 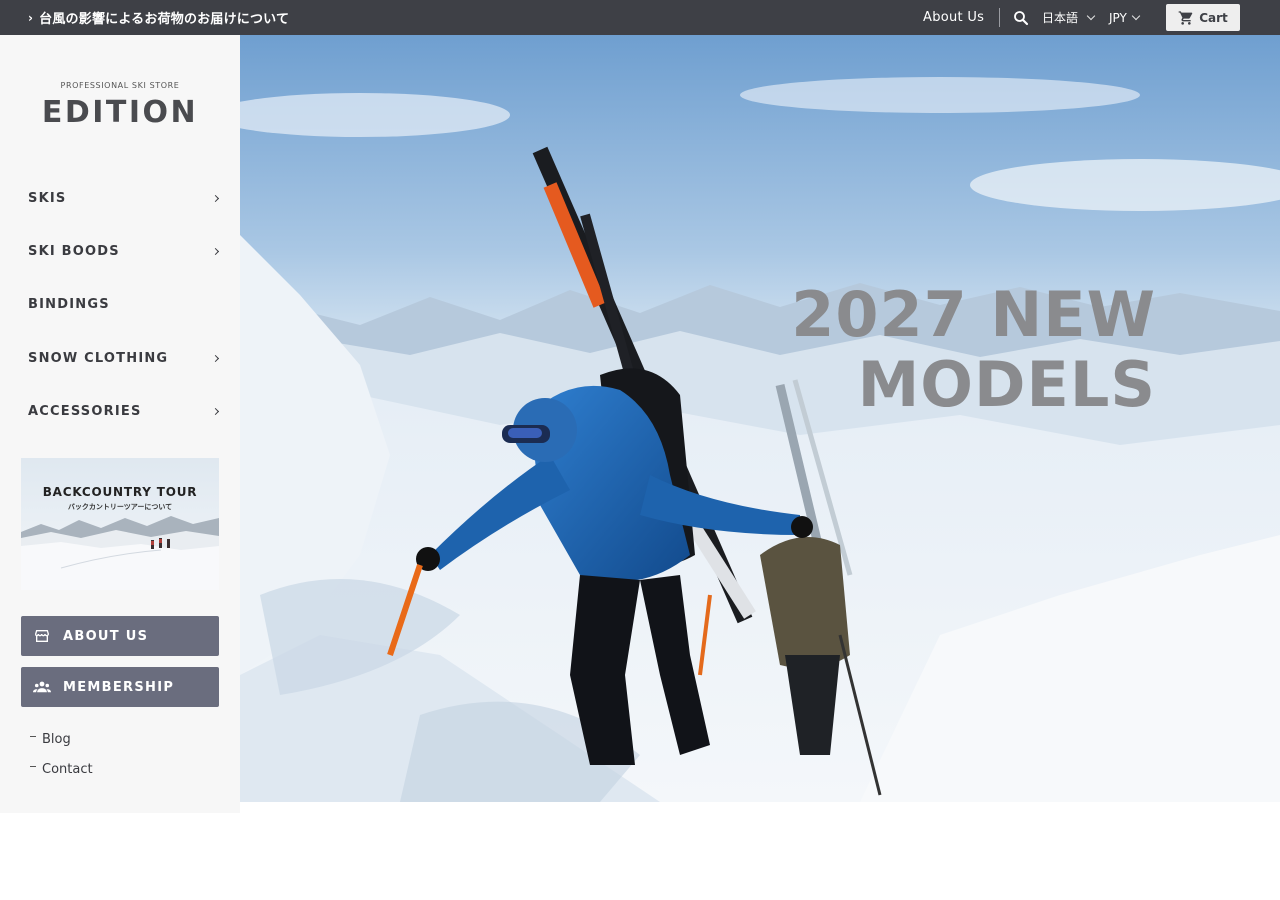 I want to click on search-icon, so click(x=1021, y=18).